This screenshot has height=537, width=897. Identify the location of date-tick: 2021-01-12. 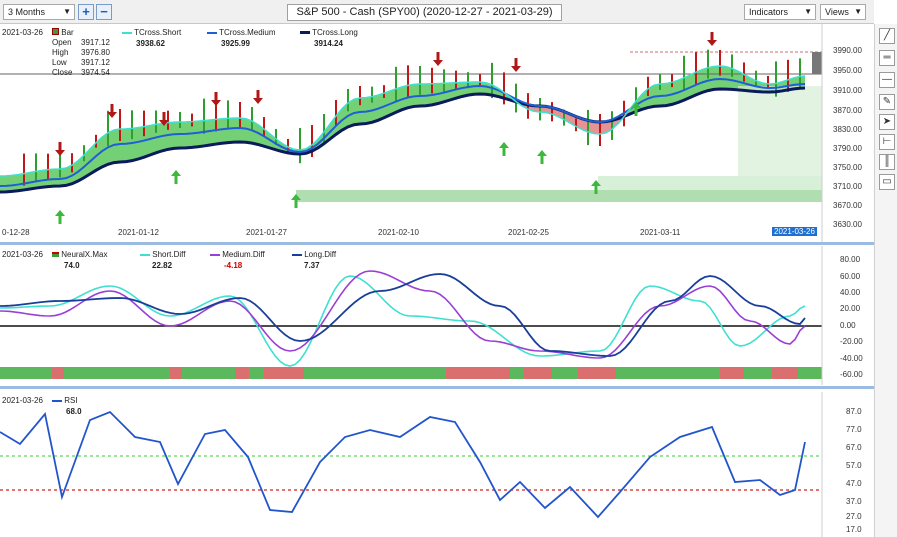
(138, 232).